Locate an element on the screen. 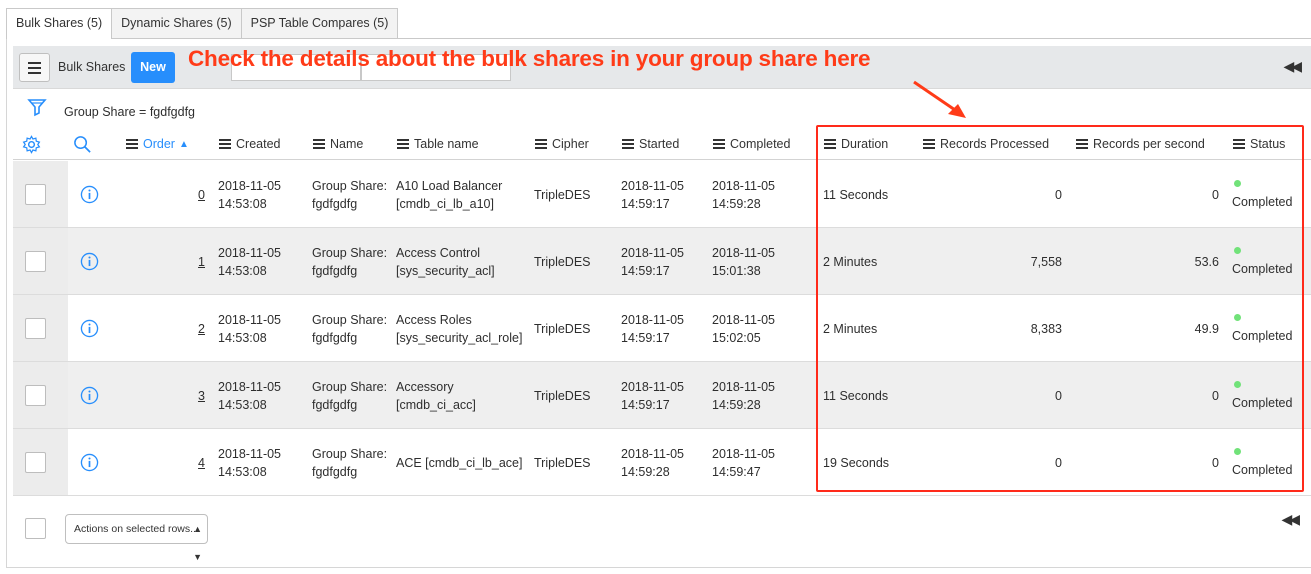 This screenshot has height=574, width=1311. column-header-order: Order ▲ is located at coordinates (157, 144).